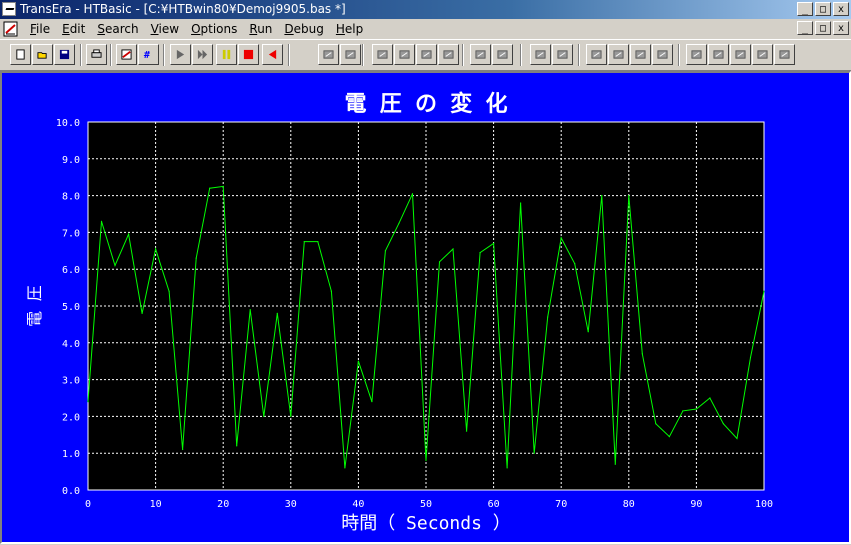 The image size is (851, 545). I want to click on bookmark-next-button, so click(404, 54).